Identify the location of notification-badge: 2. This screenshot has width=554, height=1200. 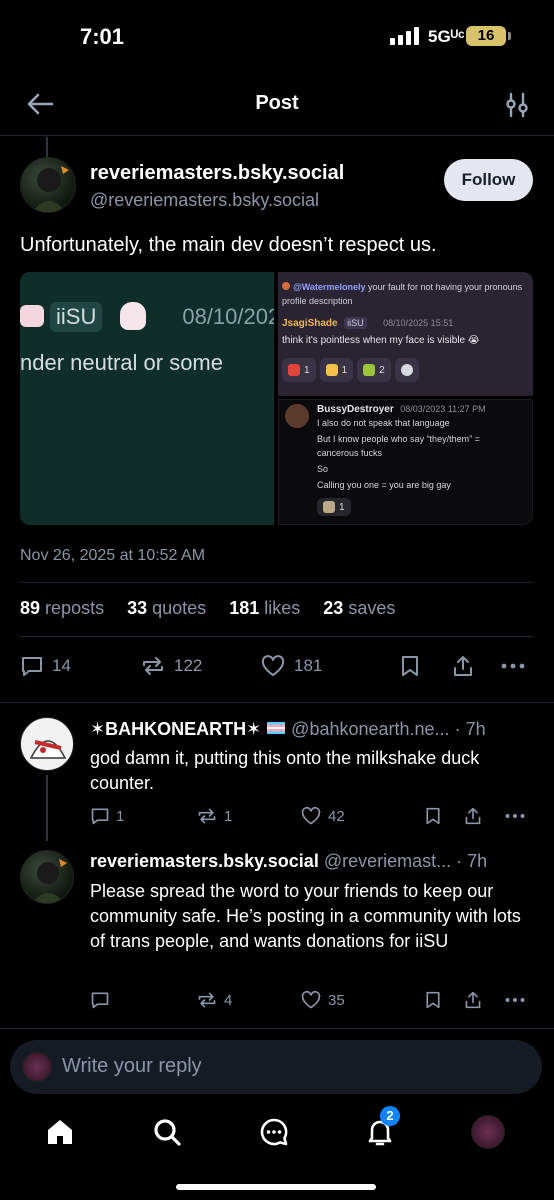
(390, 1116).